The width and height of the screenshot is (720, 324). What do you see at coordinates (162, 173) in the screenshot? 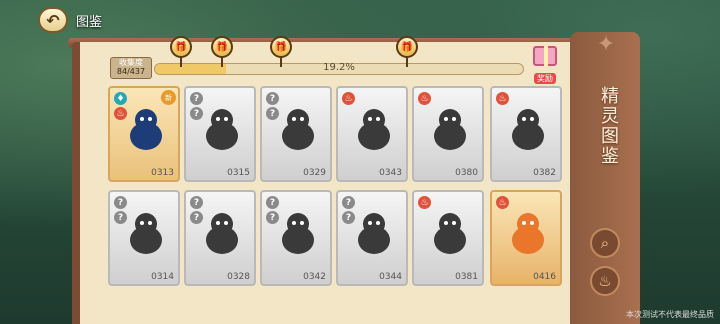
I see `creature-number: 0313` at bounding box center [162, 173].